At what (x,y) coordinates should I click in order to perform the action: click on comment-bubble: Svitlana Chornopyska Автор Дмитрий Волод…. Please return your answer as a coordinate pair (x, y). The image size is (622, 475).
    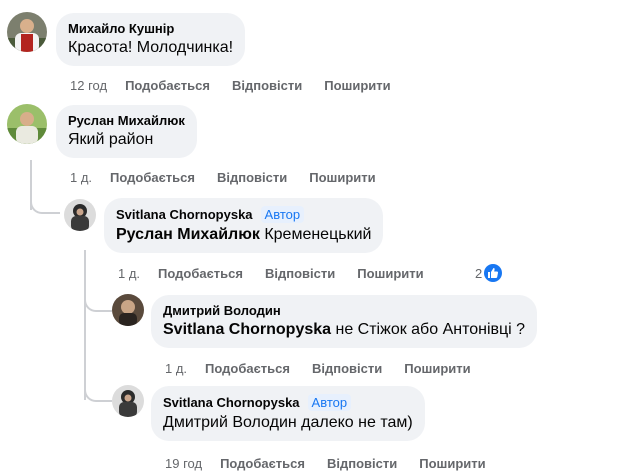
    Looking at the image, I should click on (288, 413).